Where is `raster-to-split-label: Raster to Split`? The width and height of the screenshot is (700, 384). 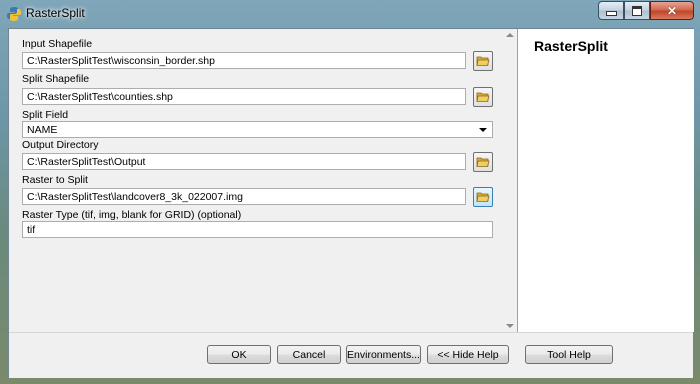
raster-to-split-label: Raster to Split is located at coordinates (55, 180).